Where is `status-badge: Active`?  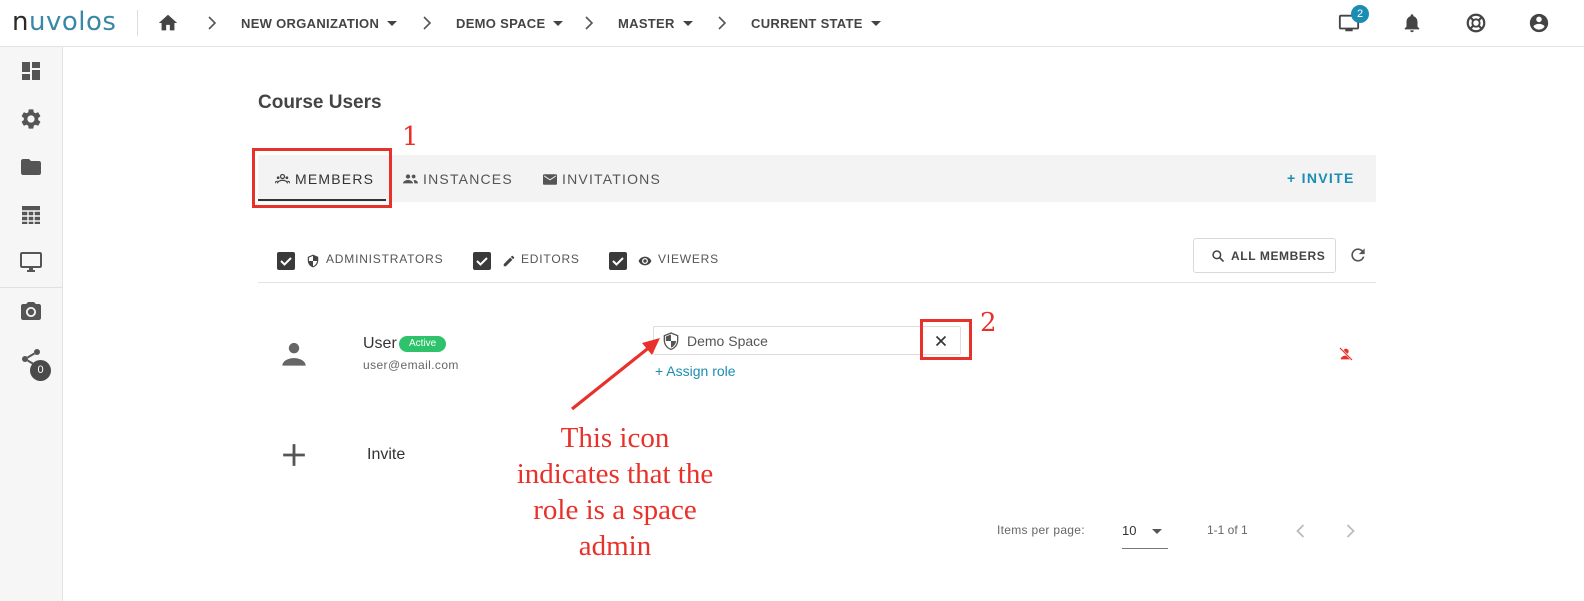
status-badge: Active is located at coordinates (423, 344).